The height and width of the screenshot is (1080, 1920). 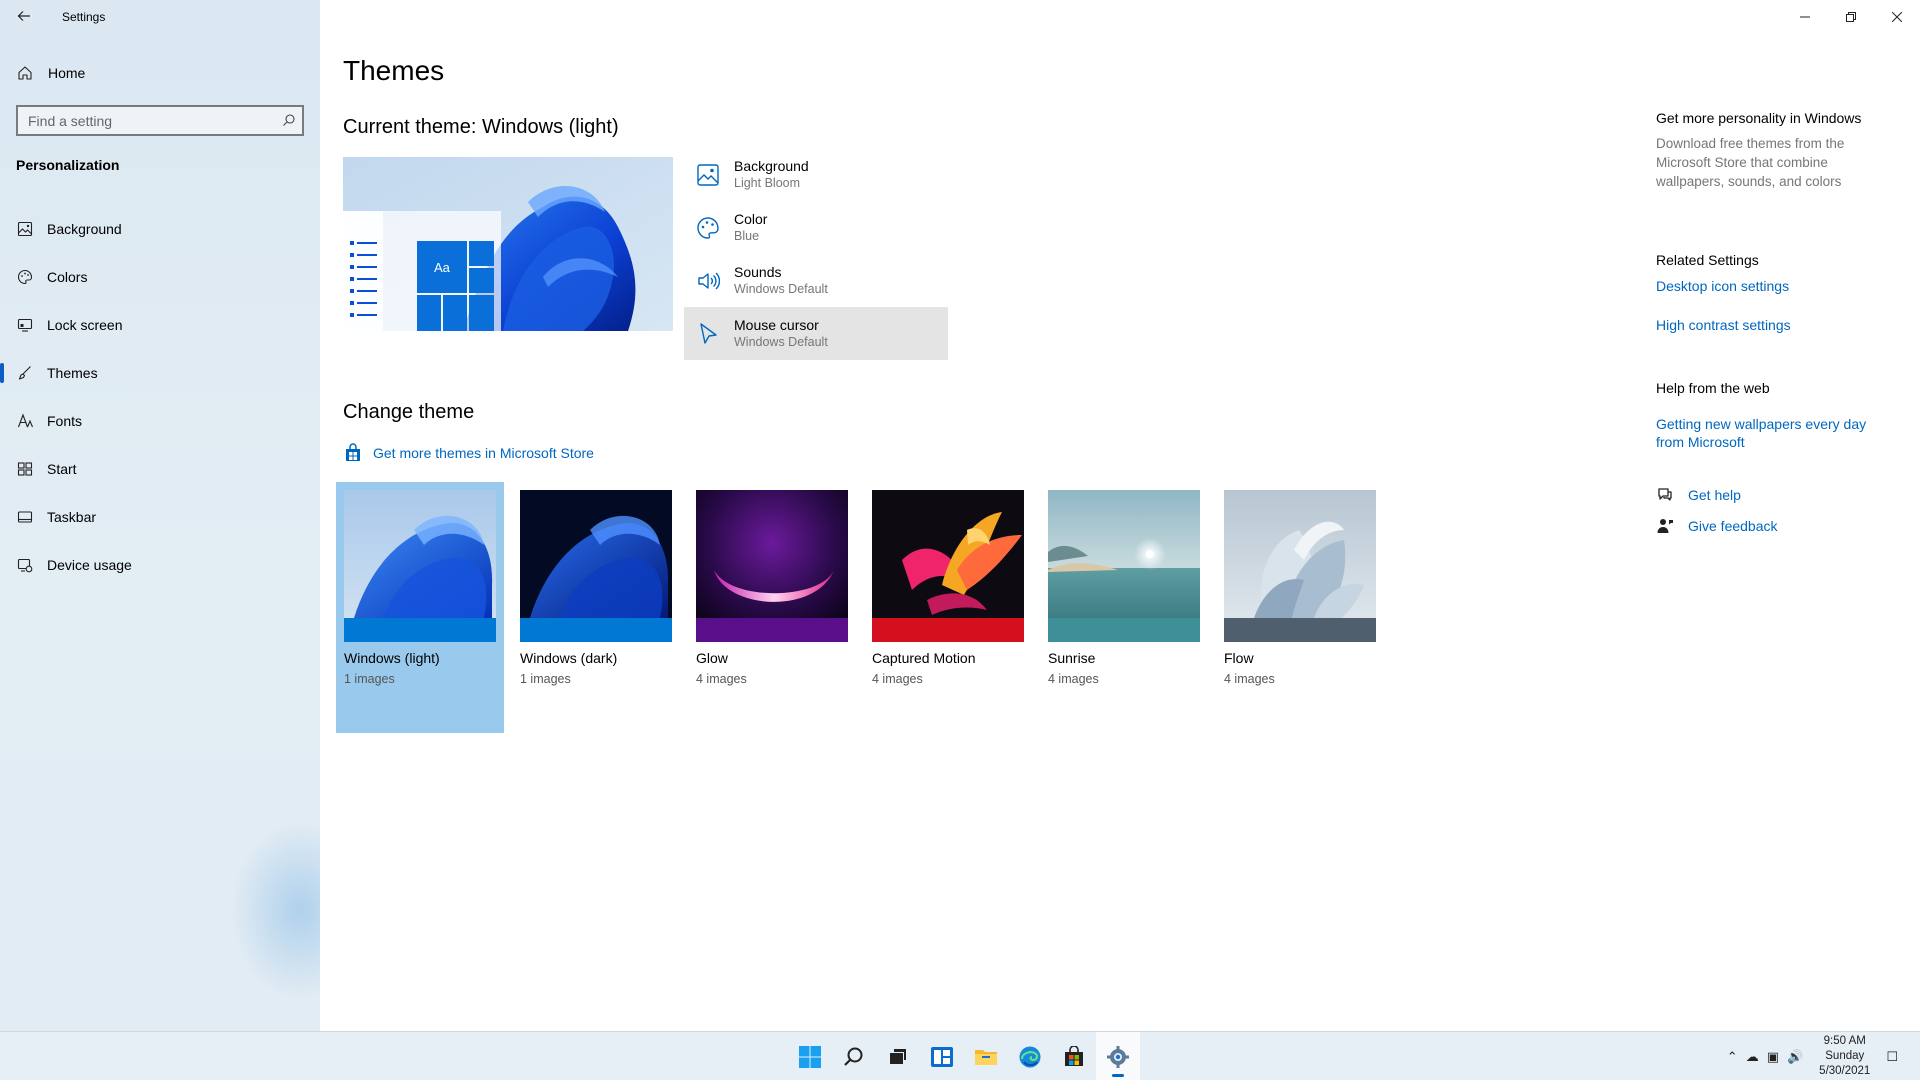 I want to click on theme-name: Glow, so click(x=712, y=658).